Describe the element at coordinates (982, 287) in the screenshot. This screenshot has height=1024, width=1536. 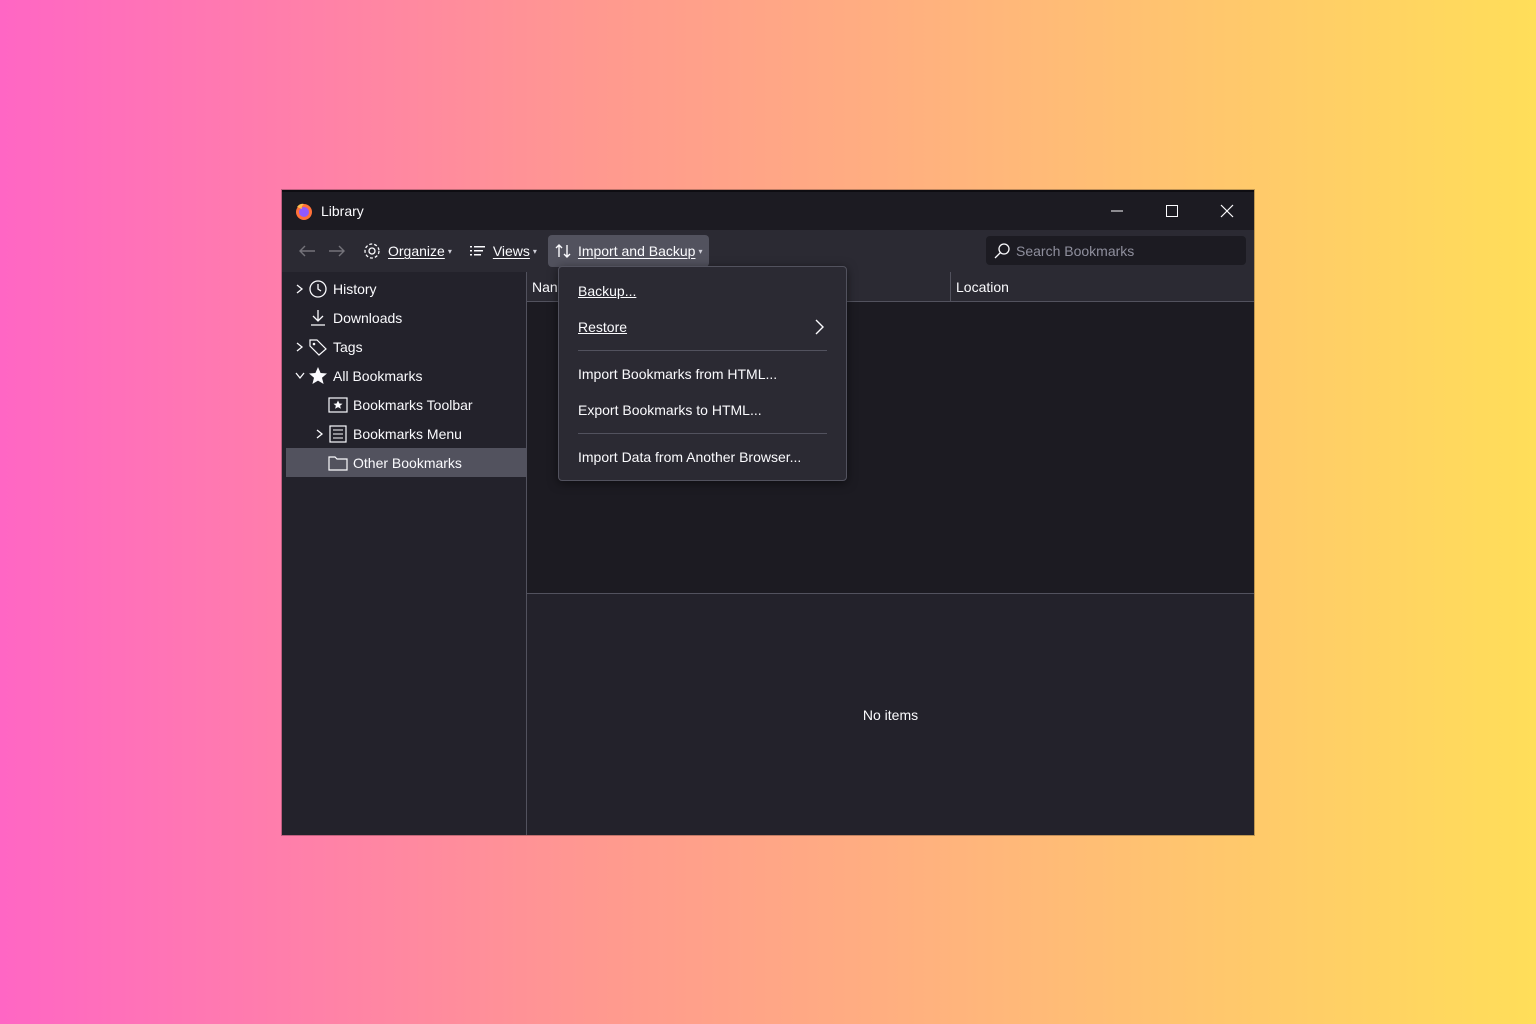
I see `column-location-label: Location` at that location.